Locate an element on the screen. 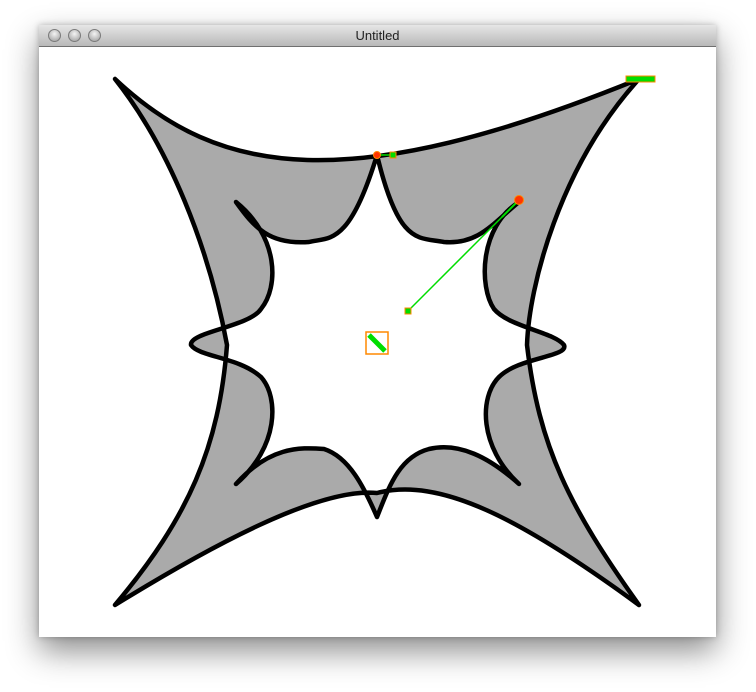 Image resolution: width=756 pixels, height=692 pixels. window-title: Untitled is located at coordinates (377, 35).